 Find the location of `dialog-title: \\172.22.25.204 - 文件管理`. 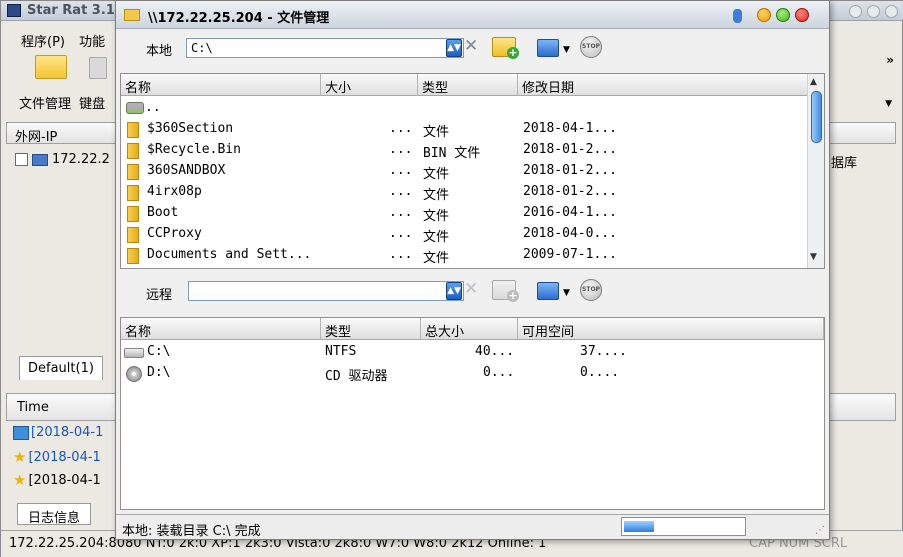

dialog-title: \\172.22.25.204 - 文件管理 is located at coordinates (239, 18).